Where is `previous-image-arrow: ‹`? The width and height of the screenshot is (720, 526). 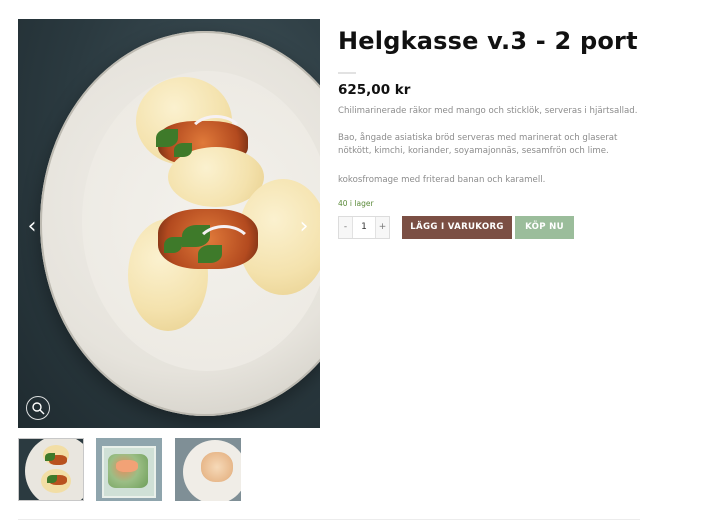
previous-image-arrow: ‹ is located at coordinates (32, 227).